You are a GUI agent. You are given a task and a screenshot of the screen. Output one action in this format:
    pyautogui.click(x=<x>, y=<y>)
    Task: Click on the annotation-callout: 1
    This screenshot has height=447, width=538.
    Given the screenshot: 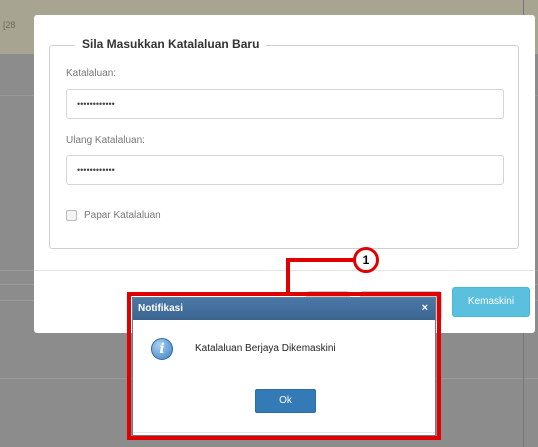 What is the action you would take?
    pyautogui.click(x=366, y=260)
    